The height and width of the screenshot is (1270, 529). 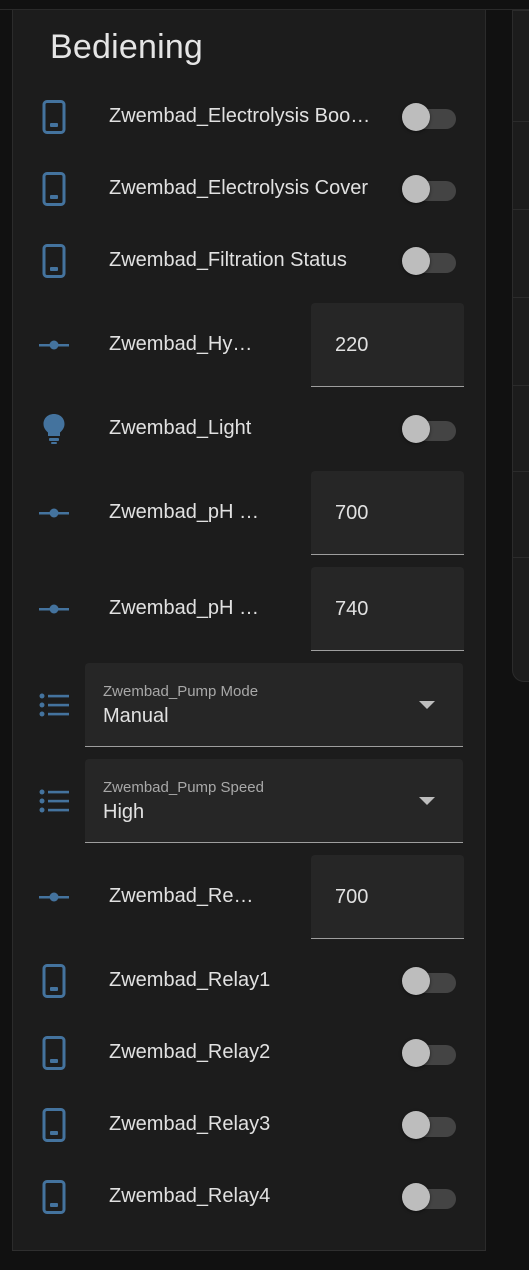 What do you see at coordinates (249, 1250) in the screenshot?
I see `card-bottom-divider` at bounding box center [249, 1250].